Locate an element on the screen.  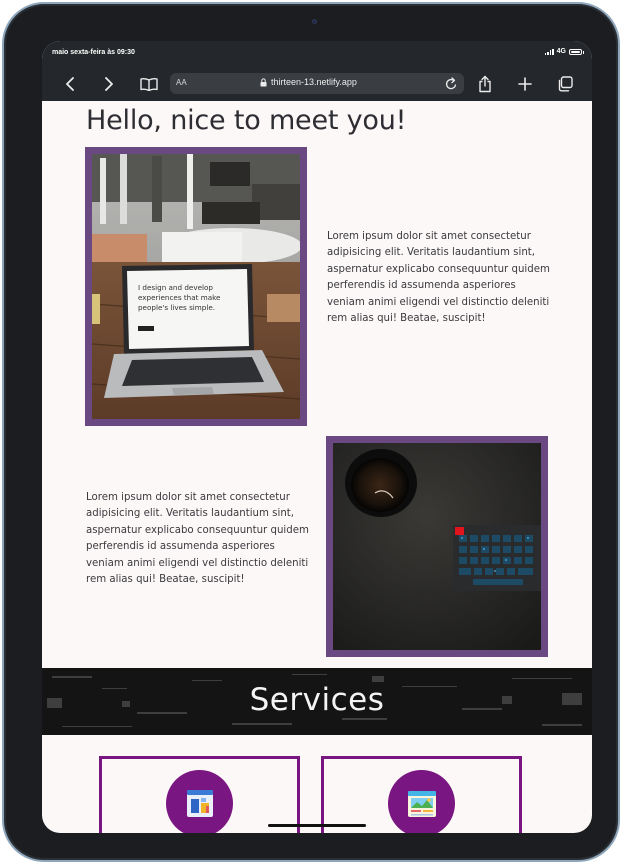
bookmarks-icon is located at coordinates (149, 84).